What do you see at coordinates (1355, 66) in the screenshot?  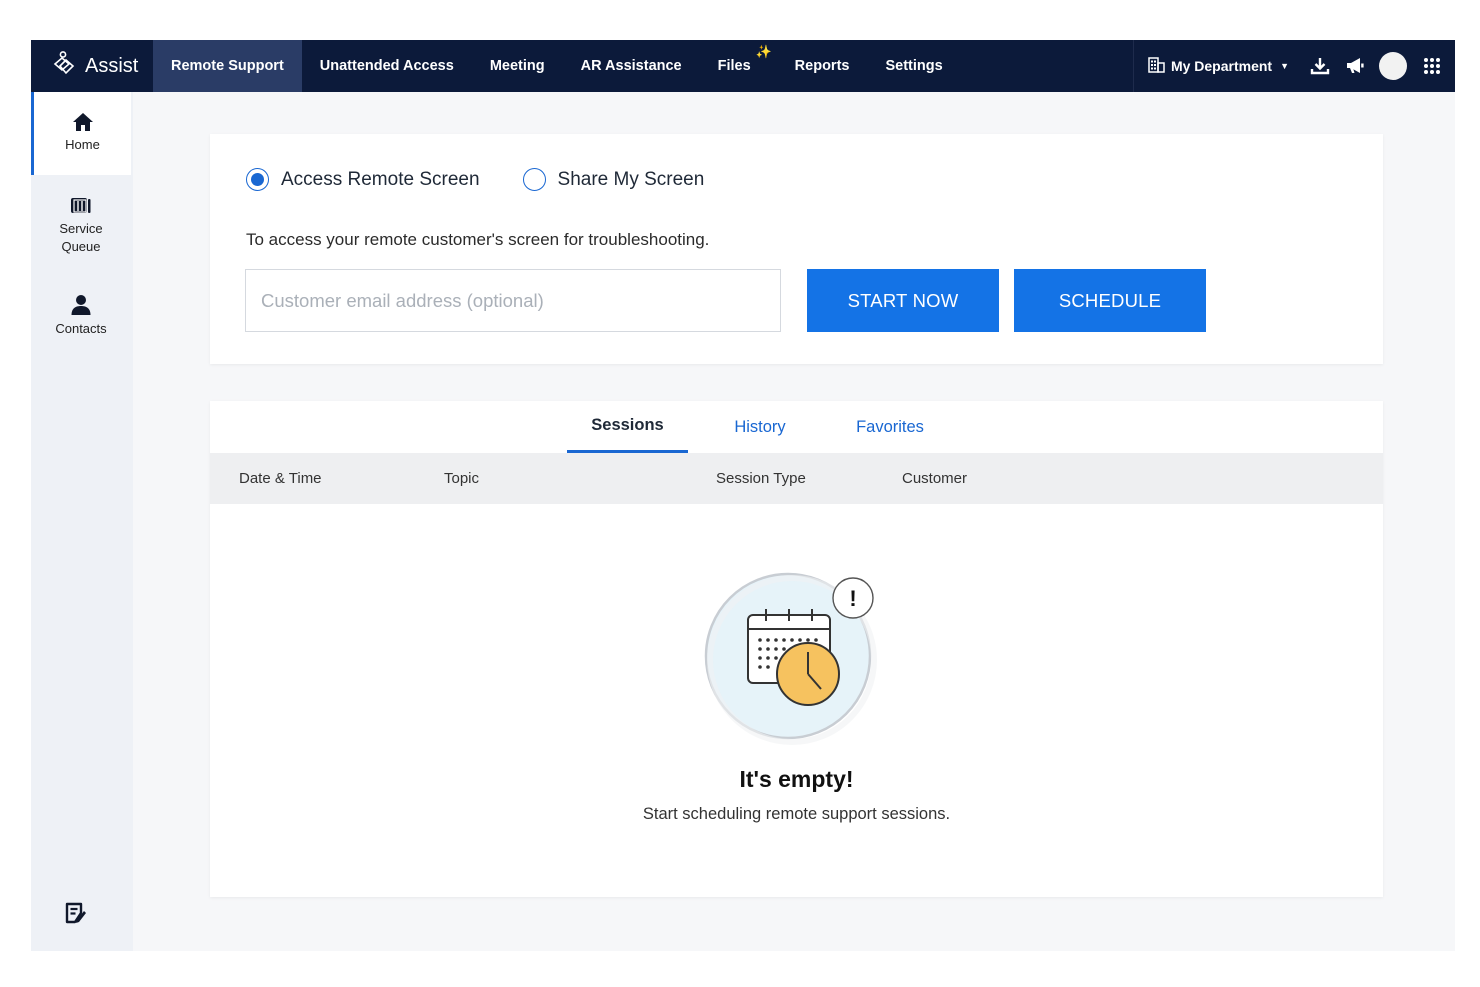 I see `announcement-icon` at bounding box center [1355, 66].